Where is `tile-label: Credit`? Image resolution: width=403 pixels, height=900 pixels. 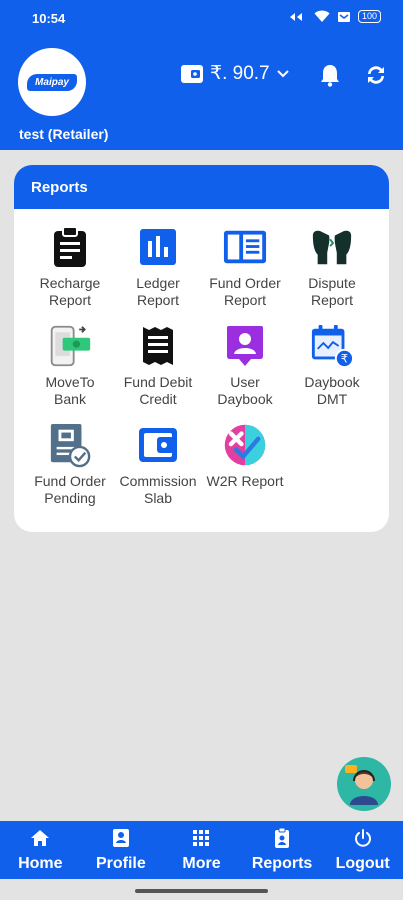
tile-label: Credit is located at coordinates (158, 399).